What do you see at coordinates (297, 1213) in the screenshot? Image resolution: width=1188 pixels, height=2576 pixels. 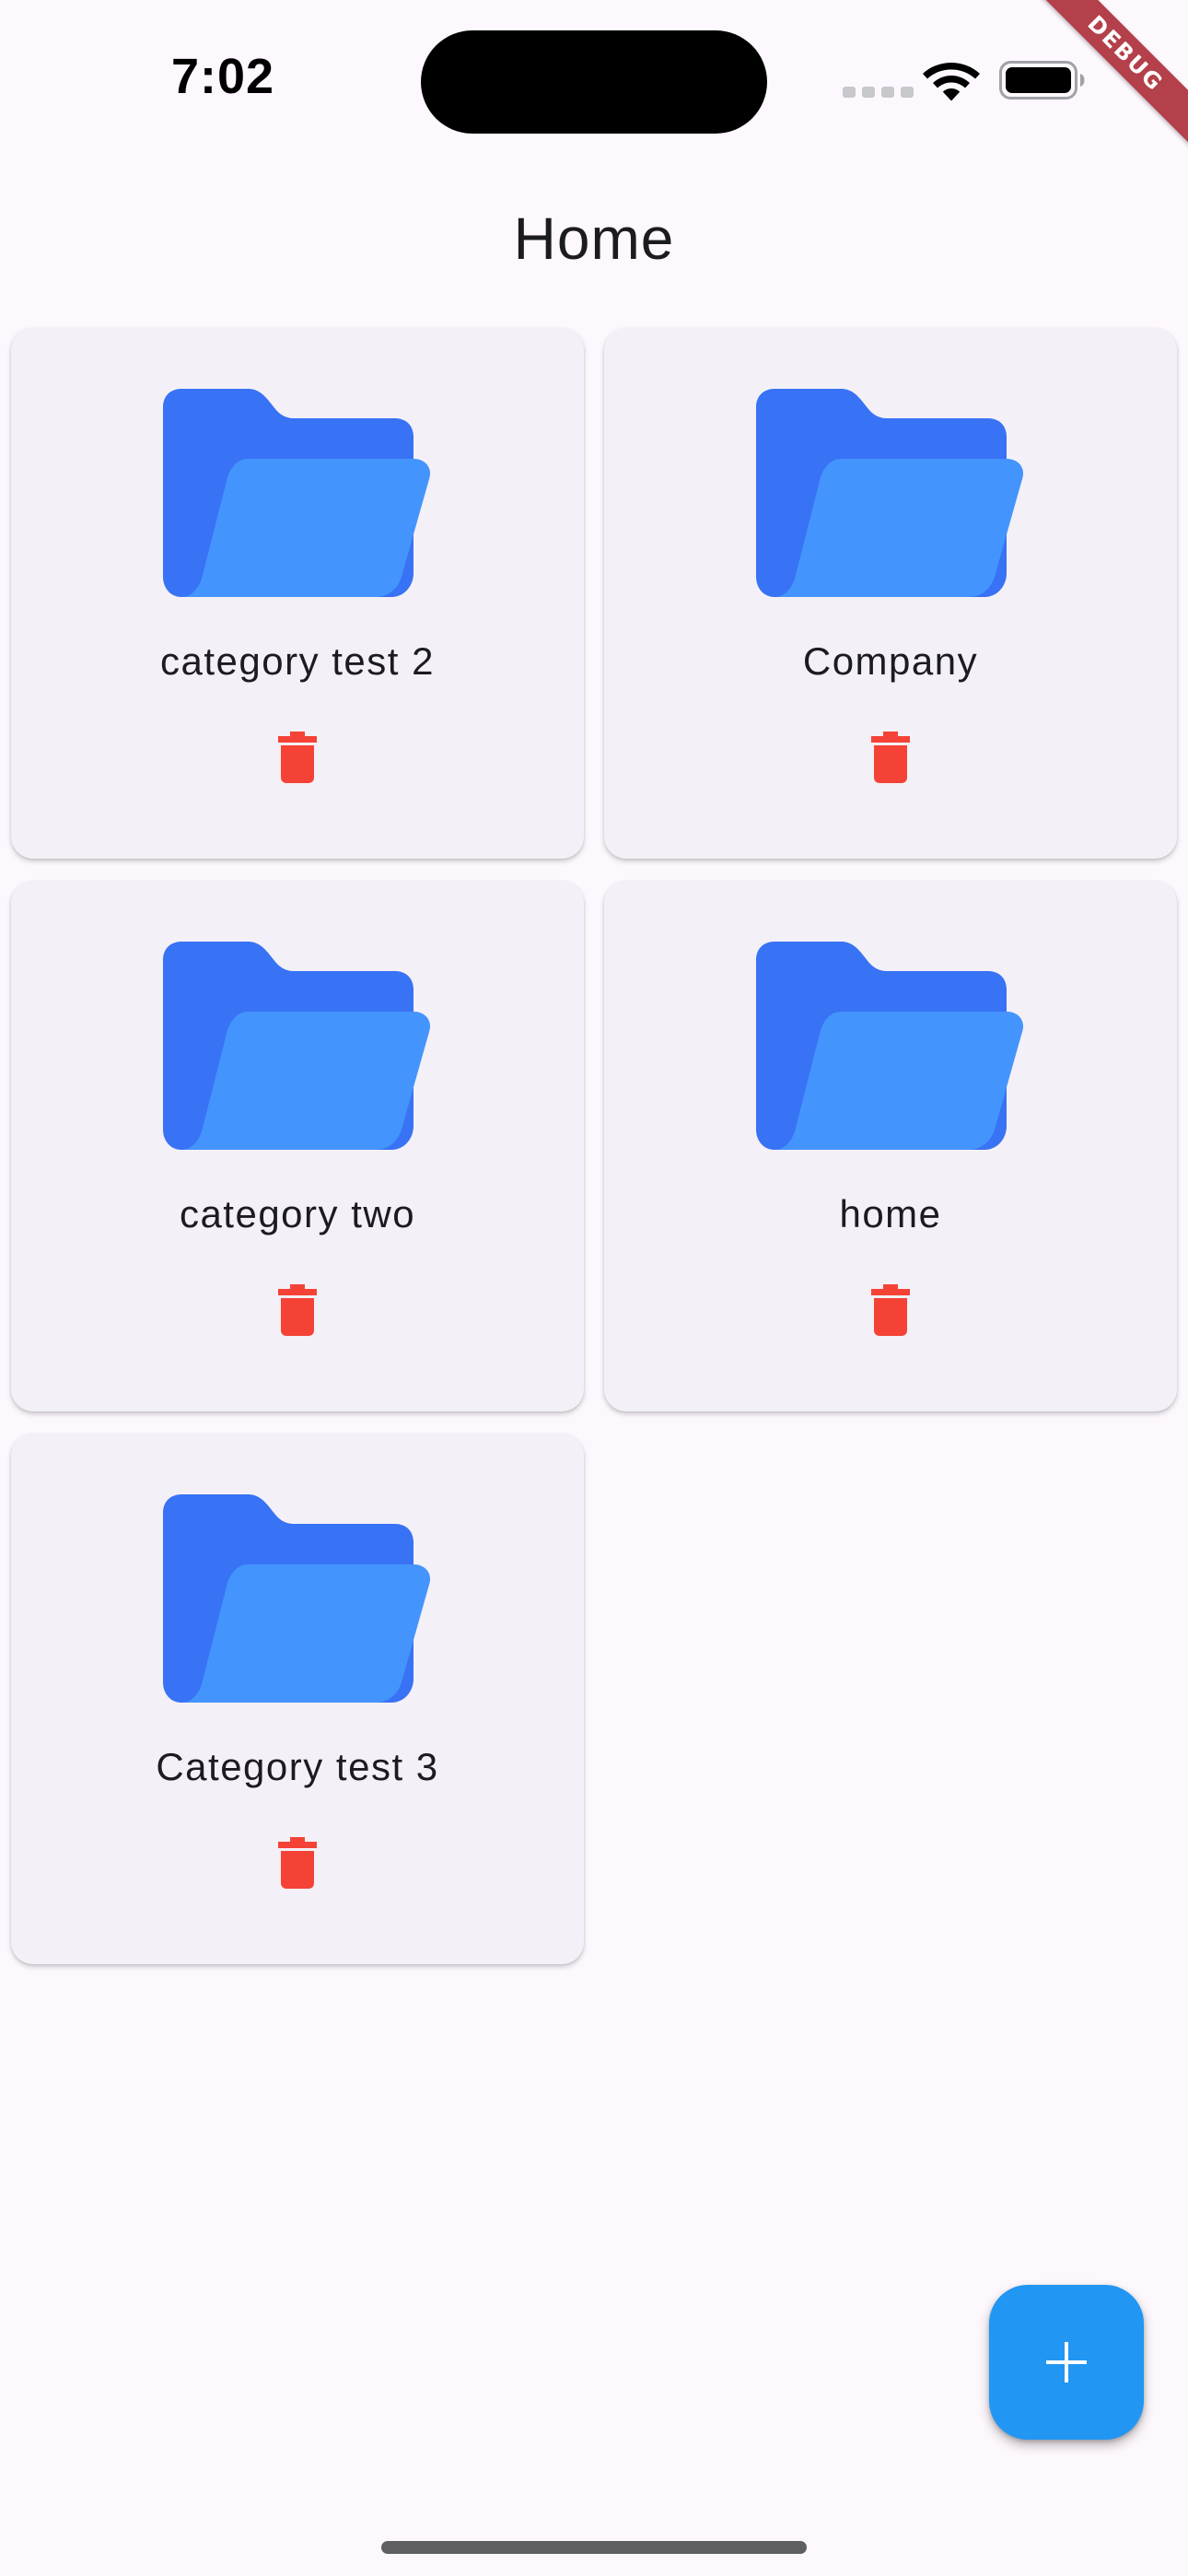 I see `category-name: category two` at bounding box center [297, 1213].